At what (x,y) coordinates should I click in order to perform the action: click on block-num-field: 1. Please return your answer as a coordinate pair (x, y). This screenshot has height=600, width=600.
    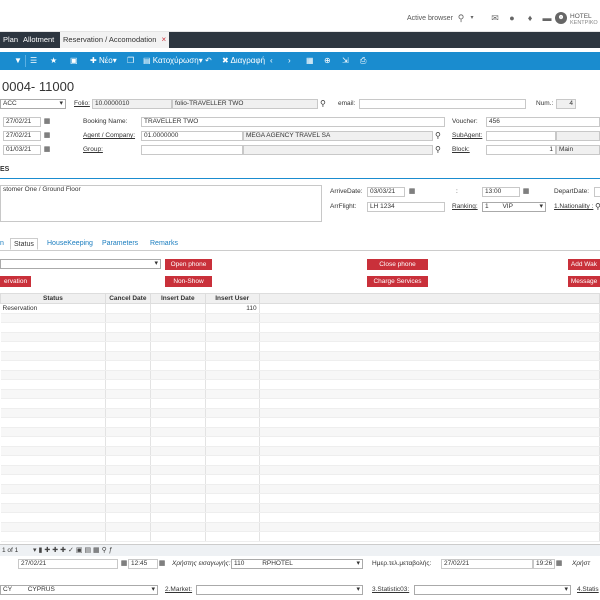
    Looking at the image, I should click on (521, 150).